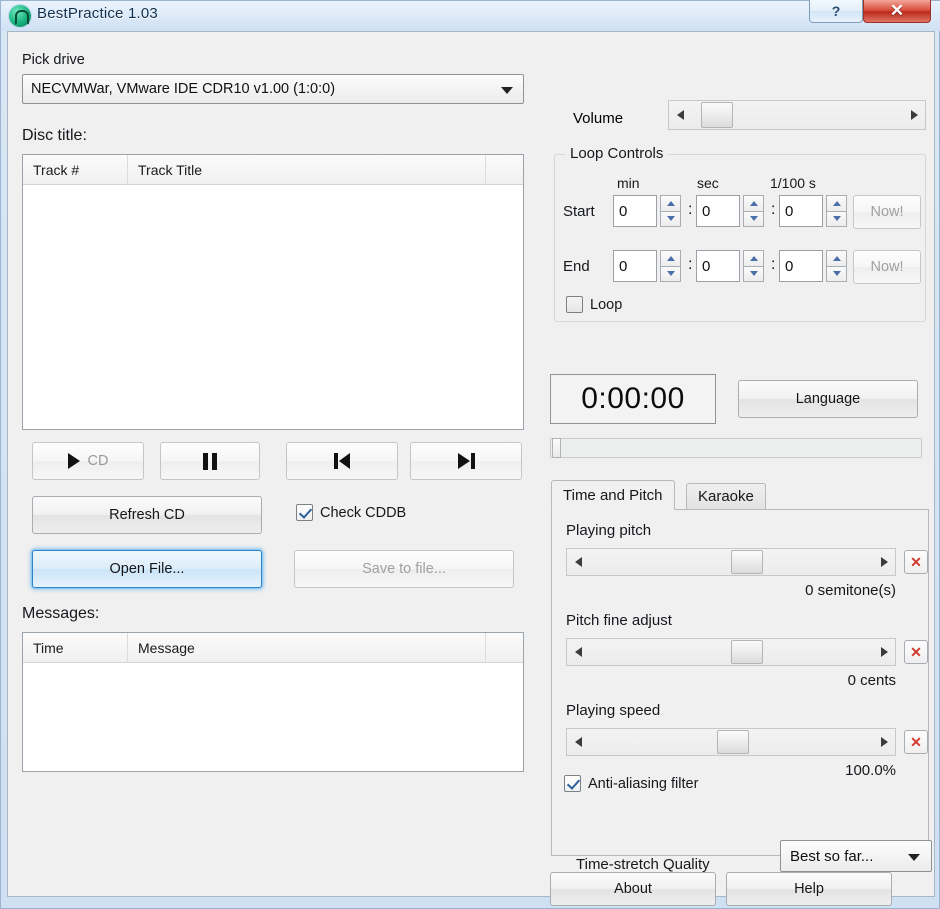 The image size is (940, 909). Describe the element at coordinates (635, 211) in the screenshot. I see `loop-start-min-input` at that location.